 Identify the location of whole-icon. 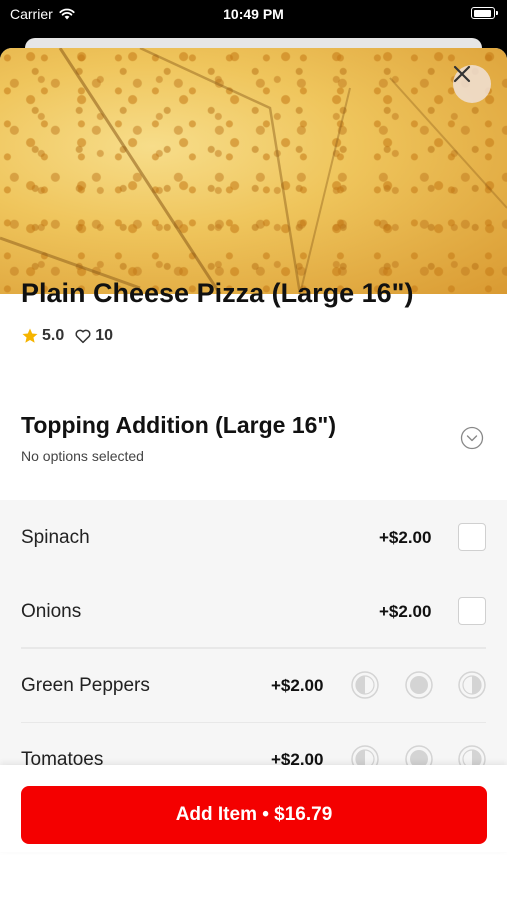
(419, 685).